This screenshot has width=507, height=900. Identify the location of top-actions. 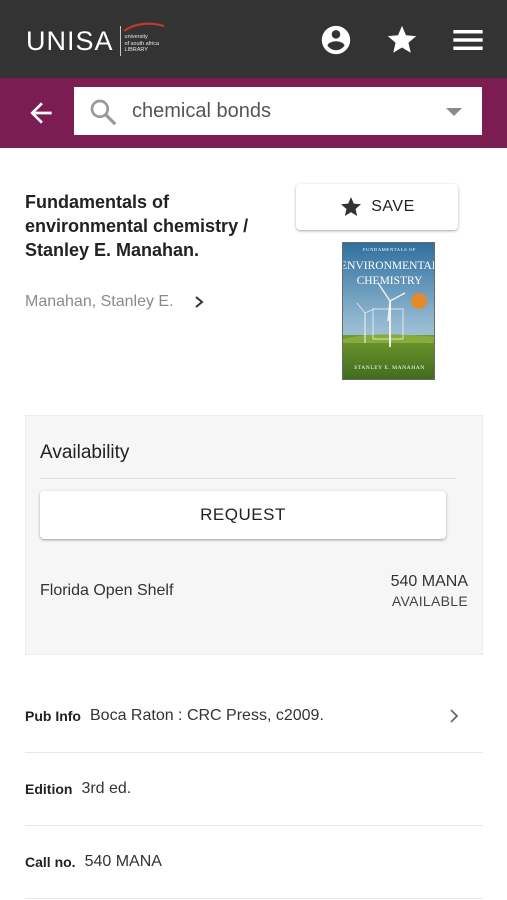
(402, 40).